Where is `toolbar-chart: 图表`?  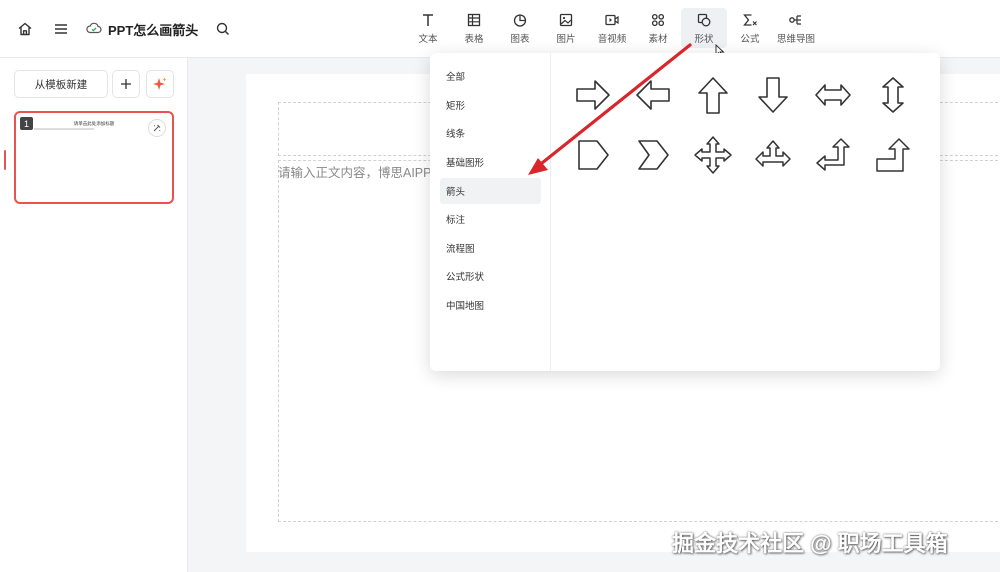 toolbar-chart: 图表 is located at coordinates (520, 28).